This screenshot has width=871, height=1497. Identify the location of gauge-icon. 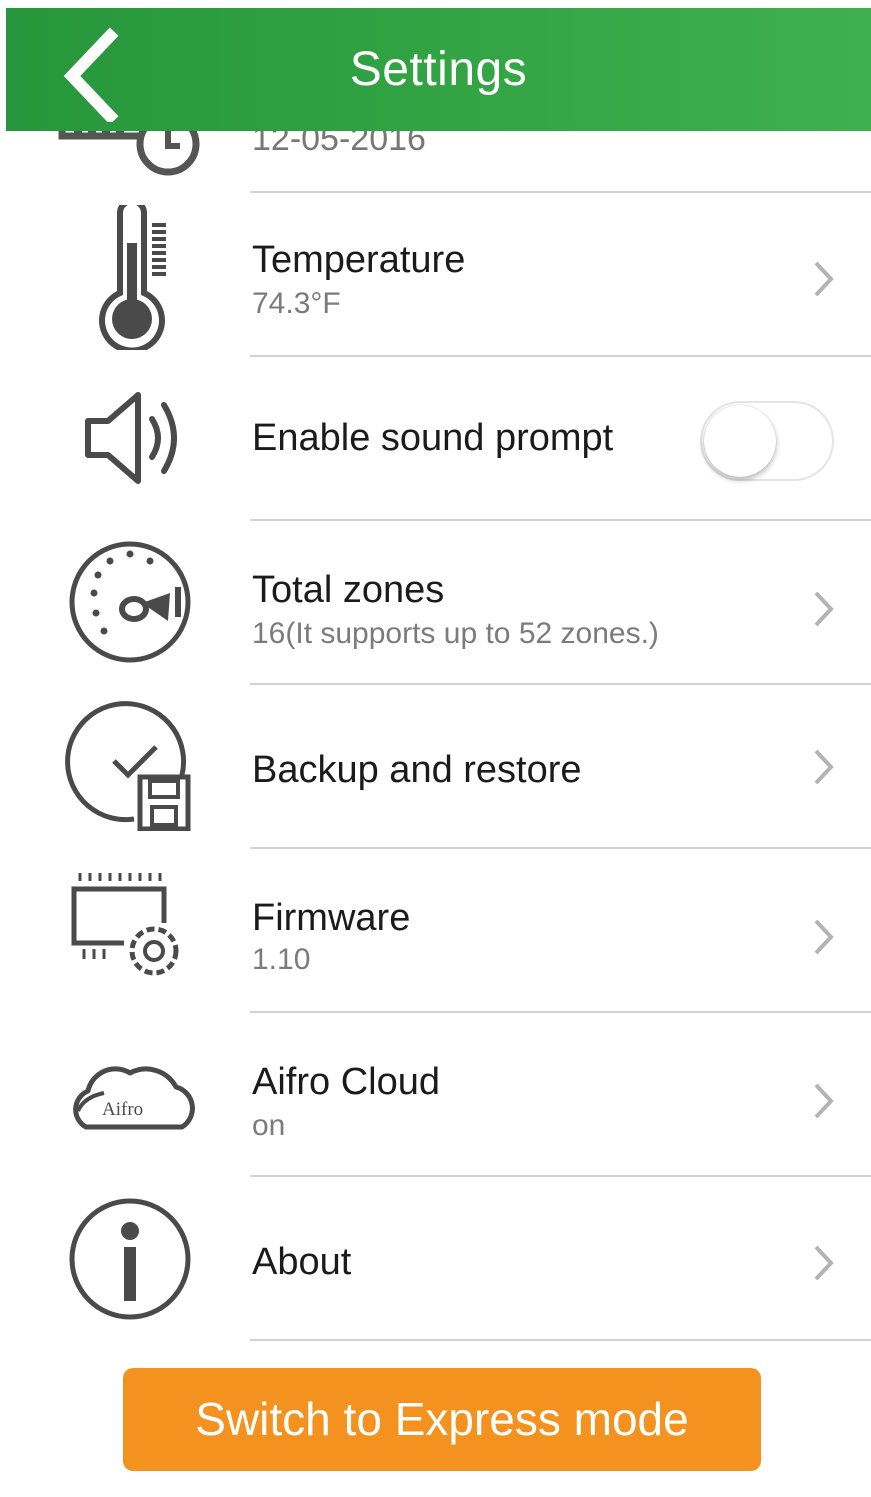
(133, 602).